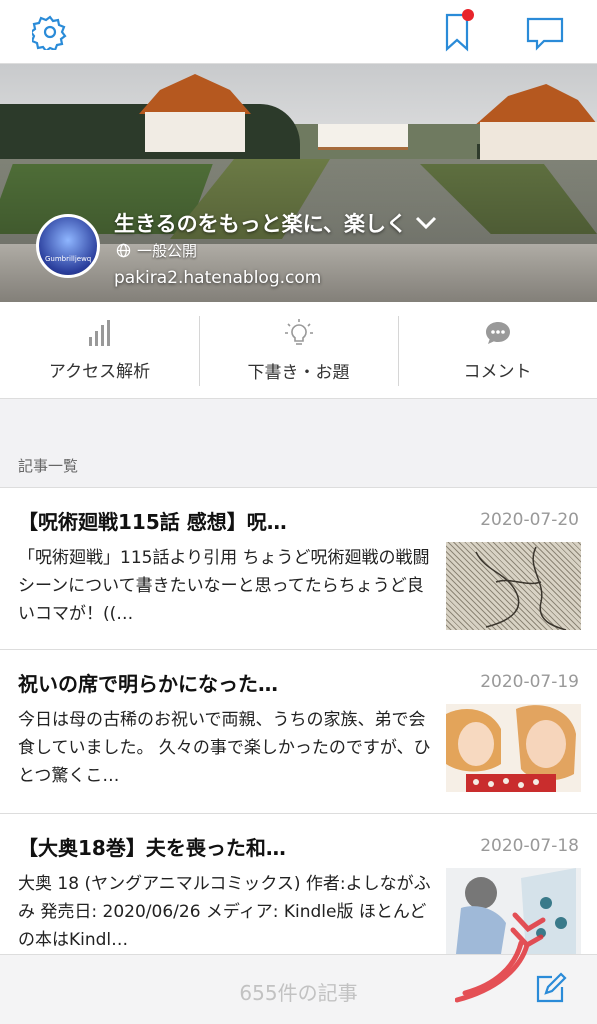  I want to click on gear-icon, so click(50, 32).